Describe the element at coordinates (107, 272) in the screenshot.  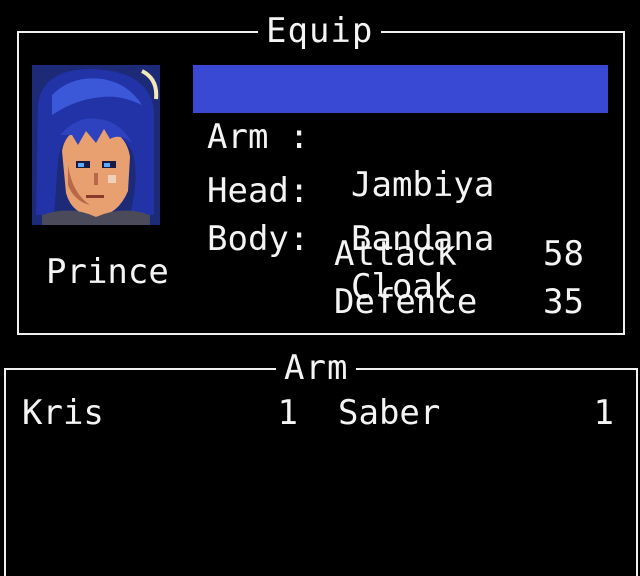
I see `character-name: Prince` at that location.